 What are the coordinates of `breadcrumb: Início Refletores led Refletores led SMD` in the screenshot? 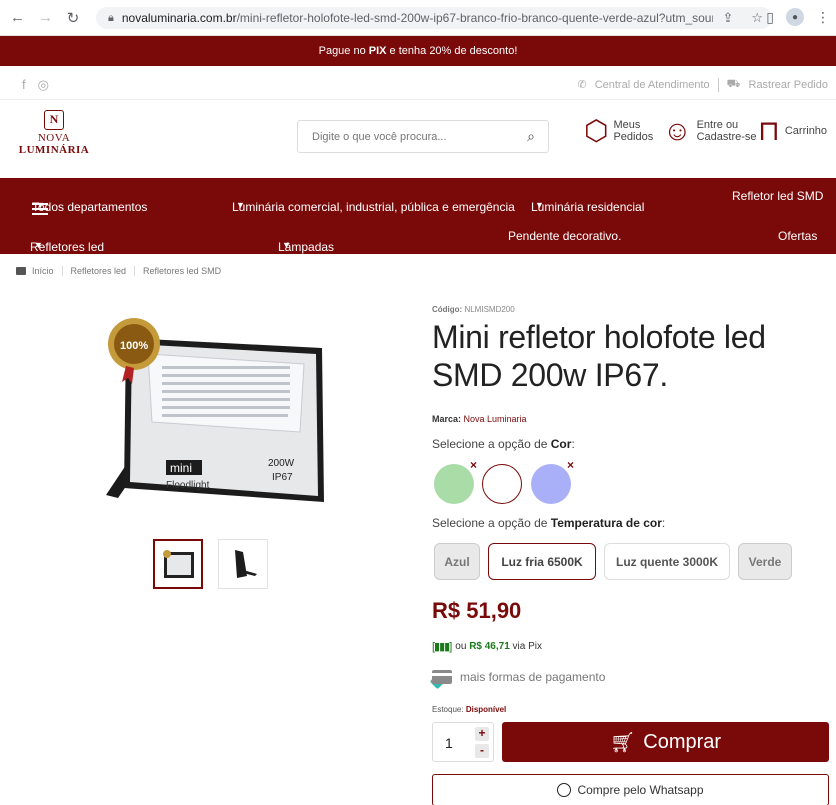 It's located at (118, 271).